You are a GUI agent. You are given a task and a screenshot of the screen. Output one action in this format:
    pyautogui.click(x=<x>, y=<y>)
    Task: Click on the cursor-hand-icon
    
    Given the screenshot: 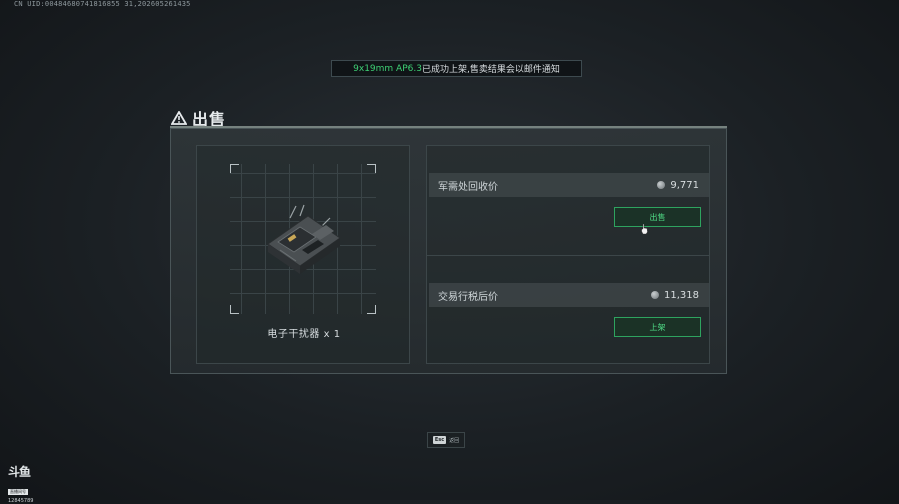 What is the action you would take?
    pyautogui.click(x=644, y=229)
    